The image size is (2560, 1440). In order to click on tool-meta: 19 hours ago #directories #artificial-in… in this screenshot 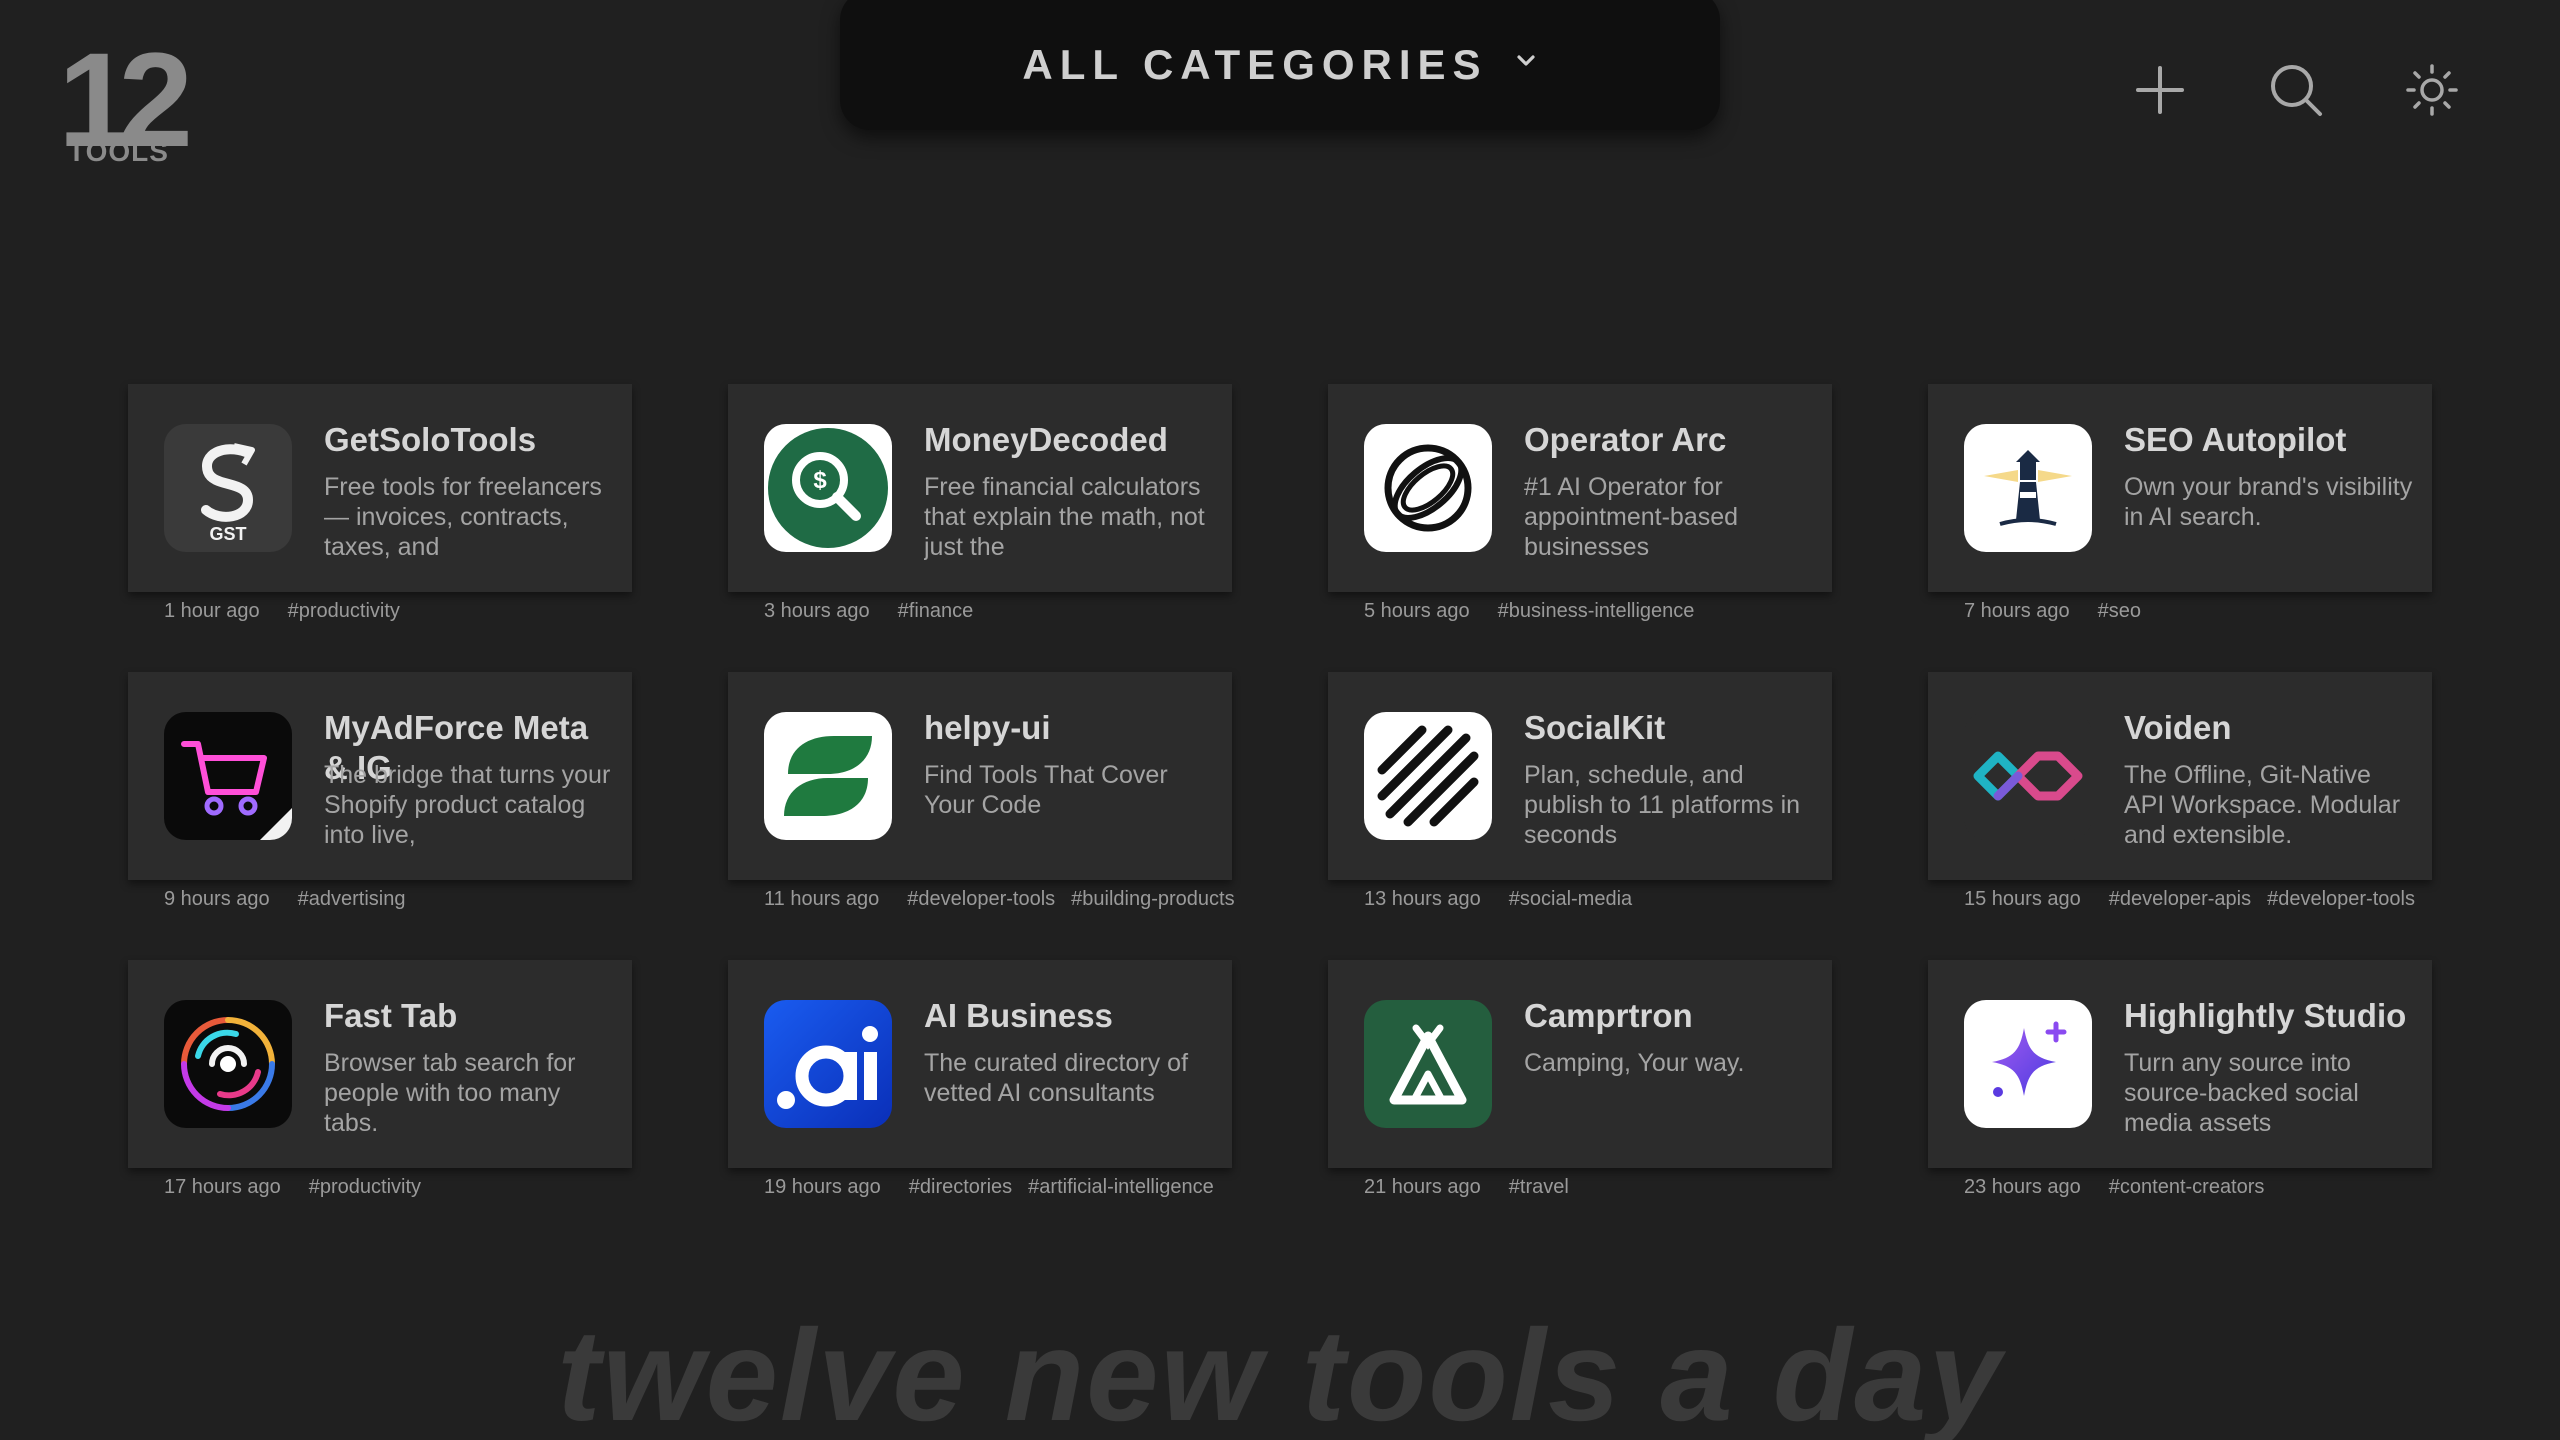, I will do `click(989, 1187)`.